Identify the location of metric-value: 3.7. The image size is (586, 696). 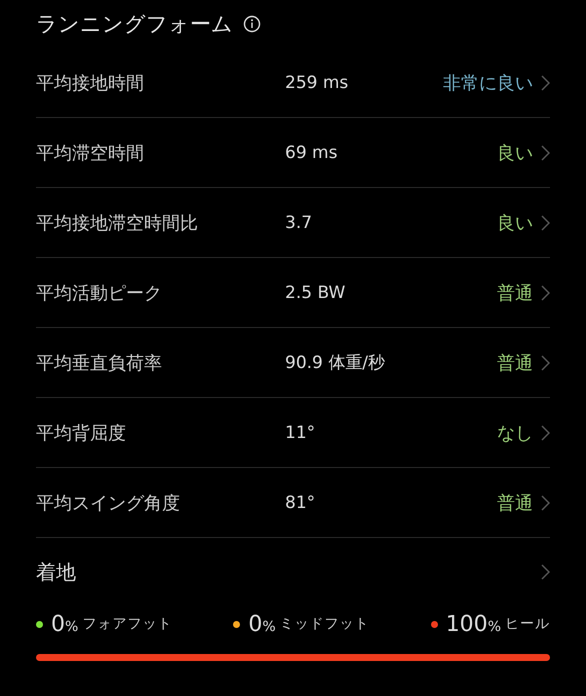
(299, 222).